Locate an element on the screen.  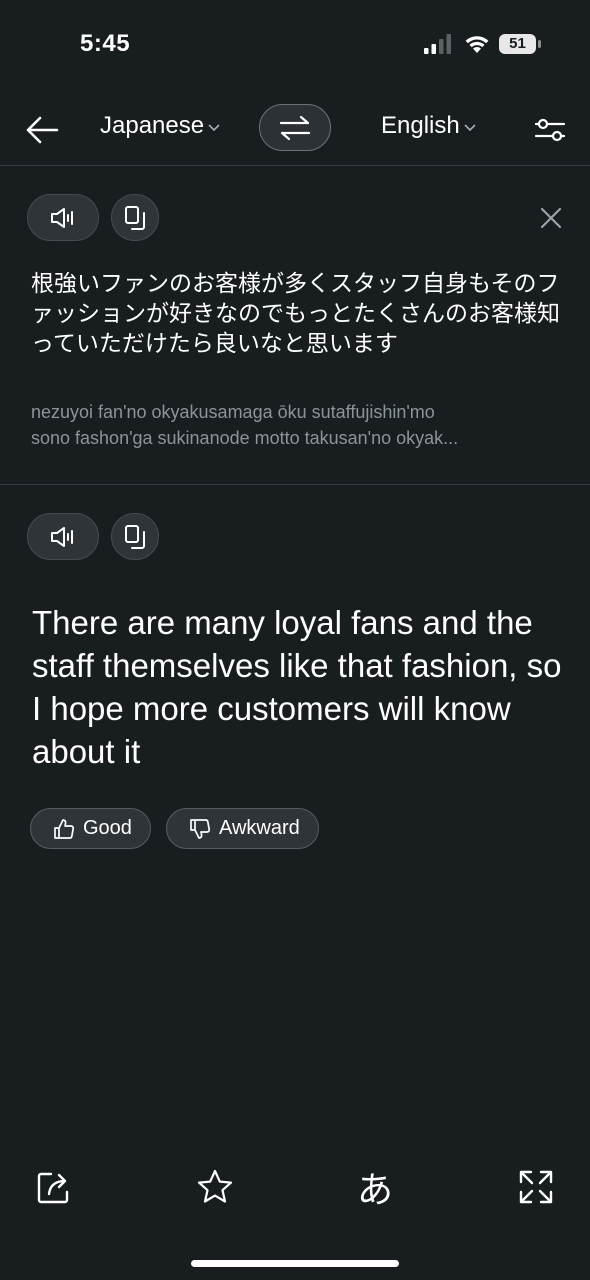
source-speak-button is located at coordinates (63, 217).